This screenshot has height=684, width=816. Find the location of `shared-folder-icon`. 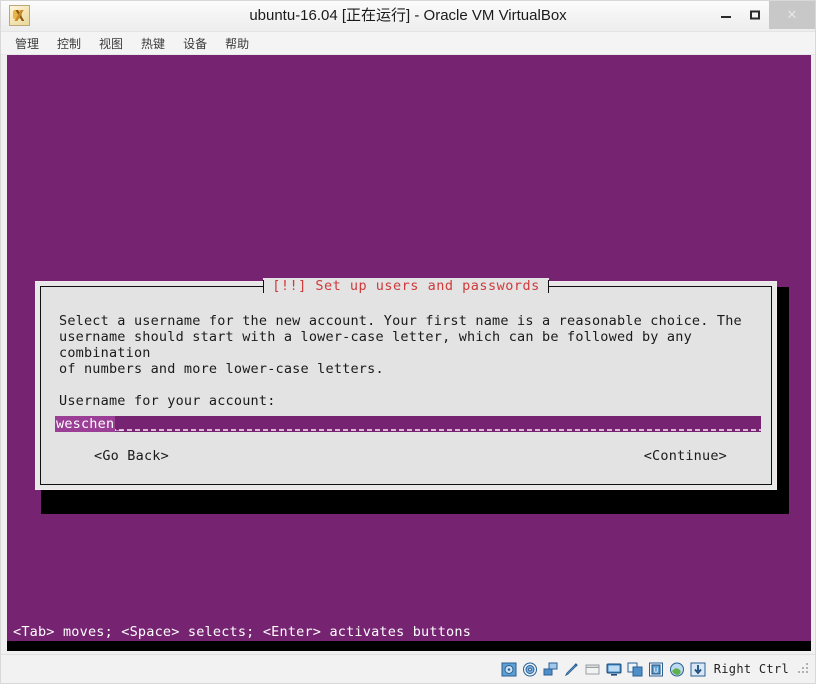

shared-folder-icon is located at coordinates (593, 669).